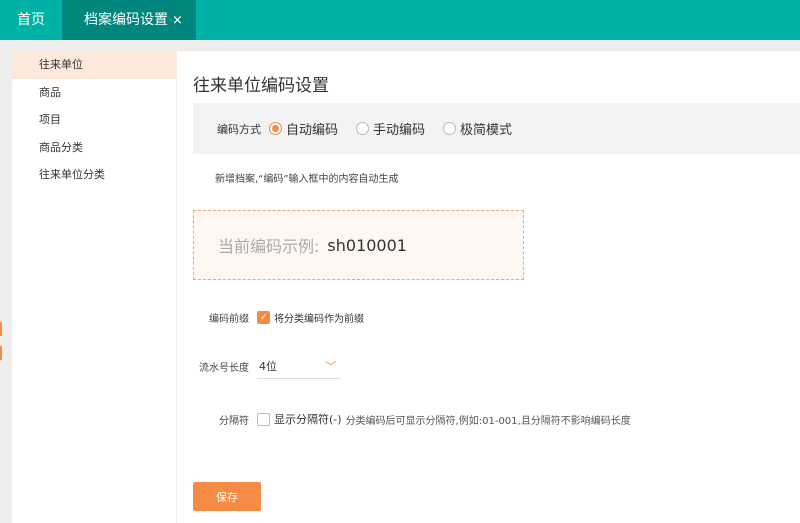 The image size is (800, 523). I want to click on serial-length-select: 4位 ﹀, so click(298, 366).